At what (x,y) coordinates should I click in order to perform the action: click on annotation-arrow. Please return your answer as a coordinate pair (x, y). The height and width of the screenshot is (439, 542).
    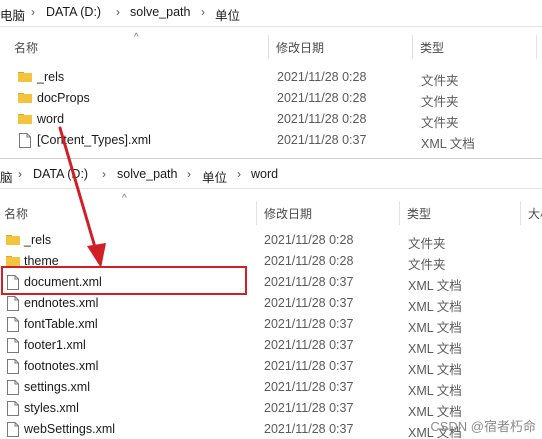
    Looking at the image, I should click on (82, 197).